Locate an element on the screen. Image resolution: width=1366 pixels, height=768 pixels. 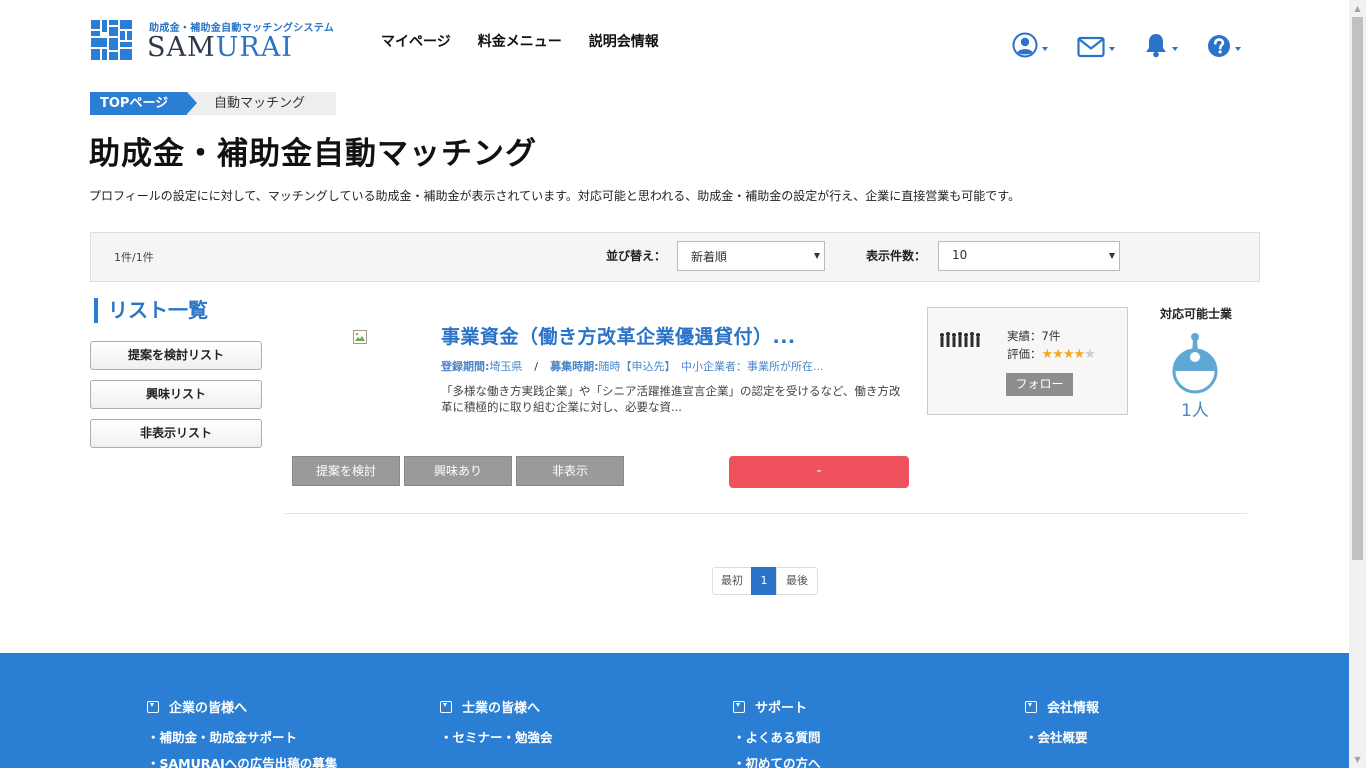
filter-bar: 1件/1件 並び替え： 新着順 表示件数： 10 is located at coordinates (675, 257).